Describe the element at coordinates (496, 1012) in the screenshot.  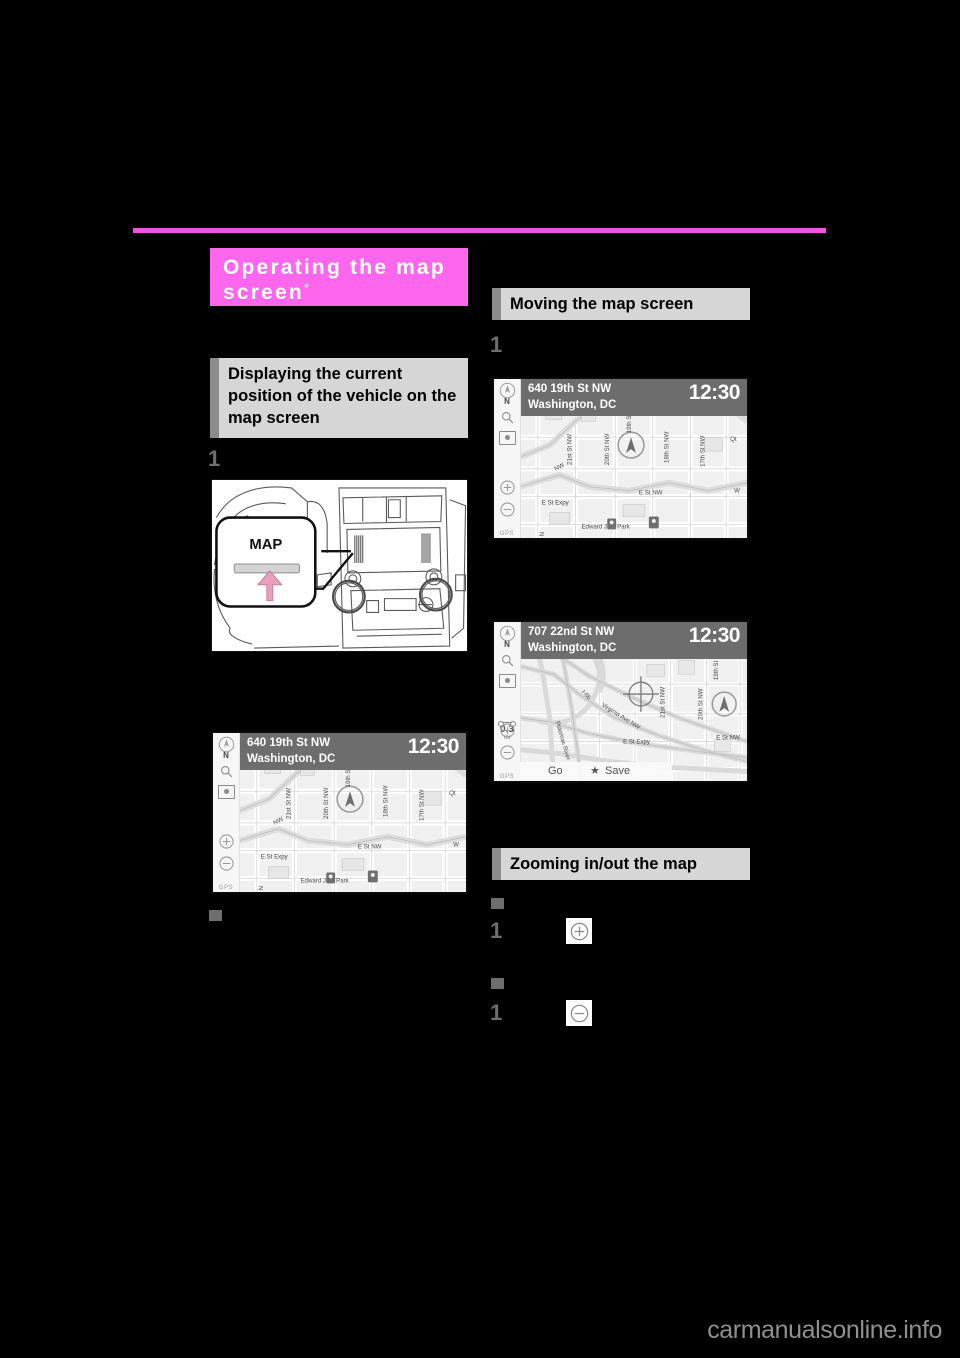
I see `step-number-zoom-out: 1` at that location.